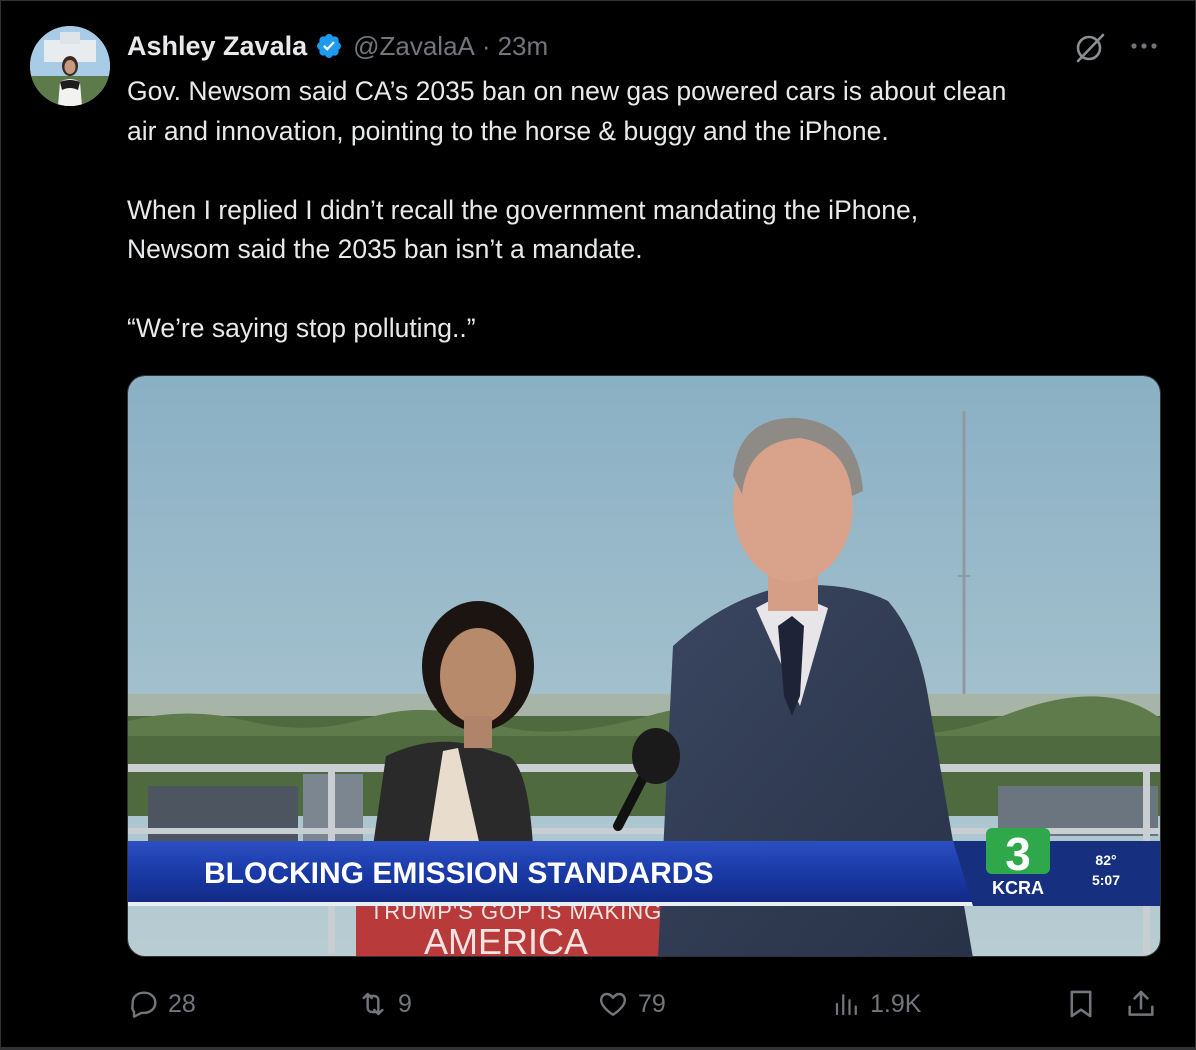 This screenshot has width=1196, height=1050. What do you see at coordinates (1090, 48) in the screenshot?
I see `grok-icon` at bounding box center [1090, 48].